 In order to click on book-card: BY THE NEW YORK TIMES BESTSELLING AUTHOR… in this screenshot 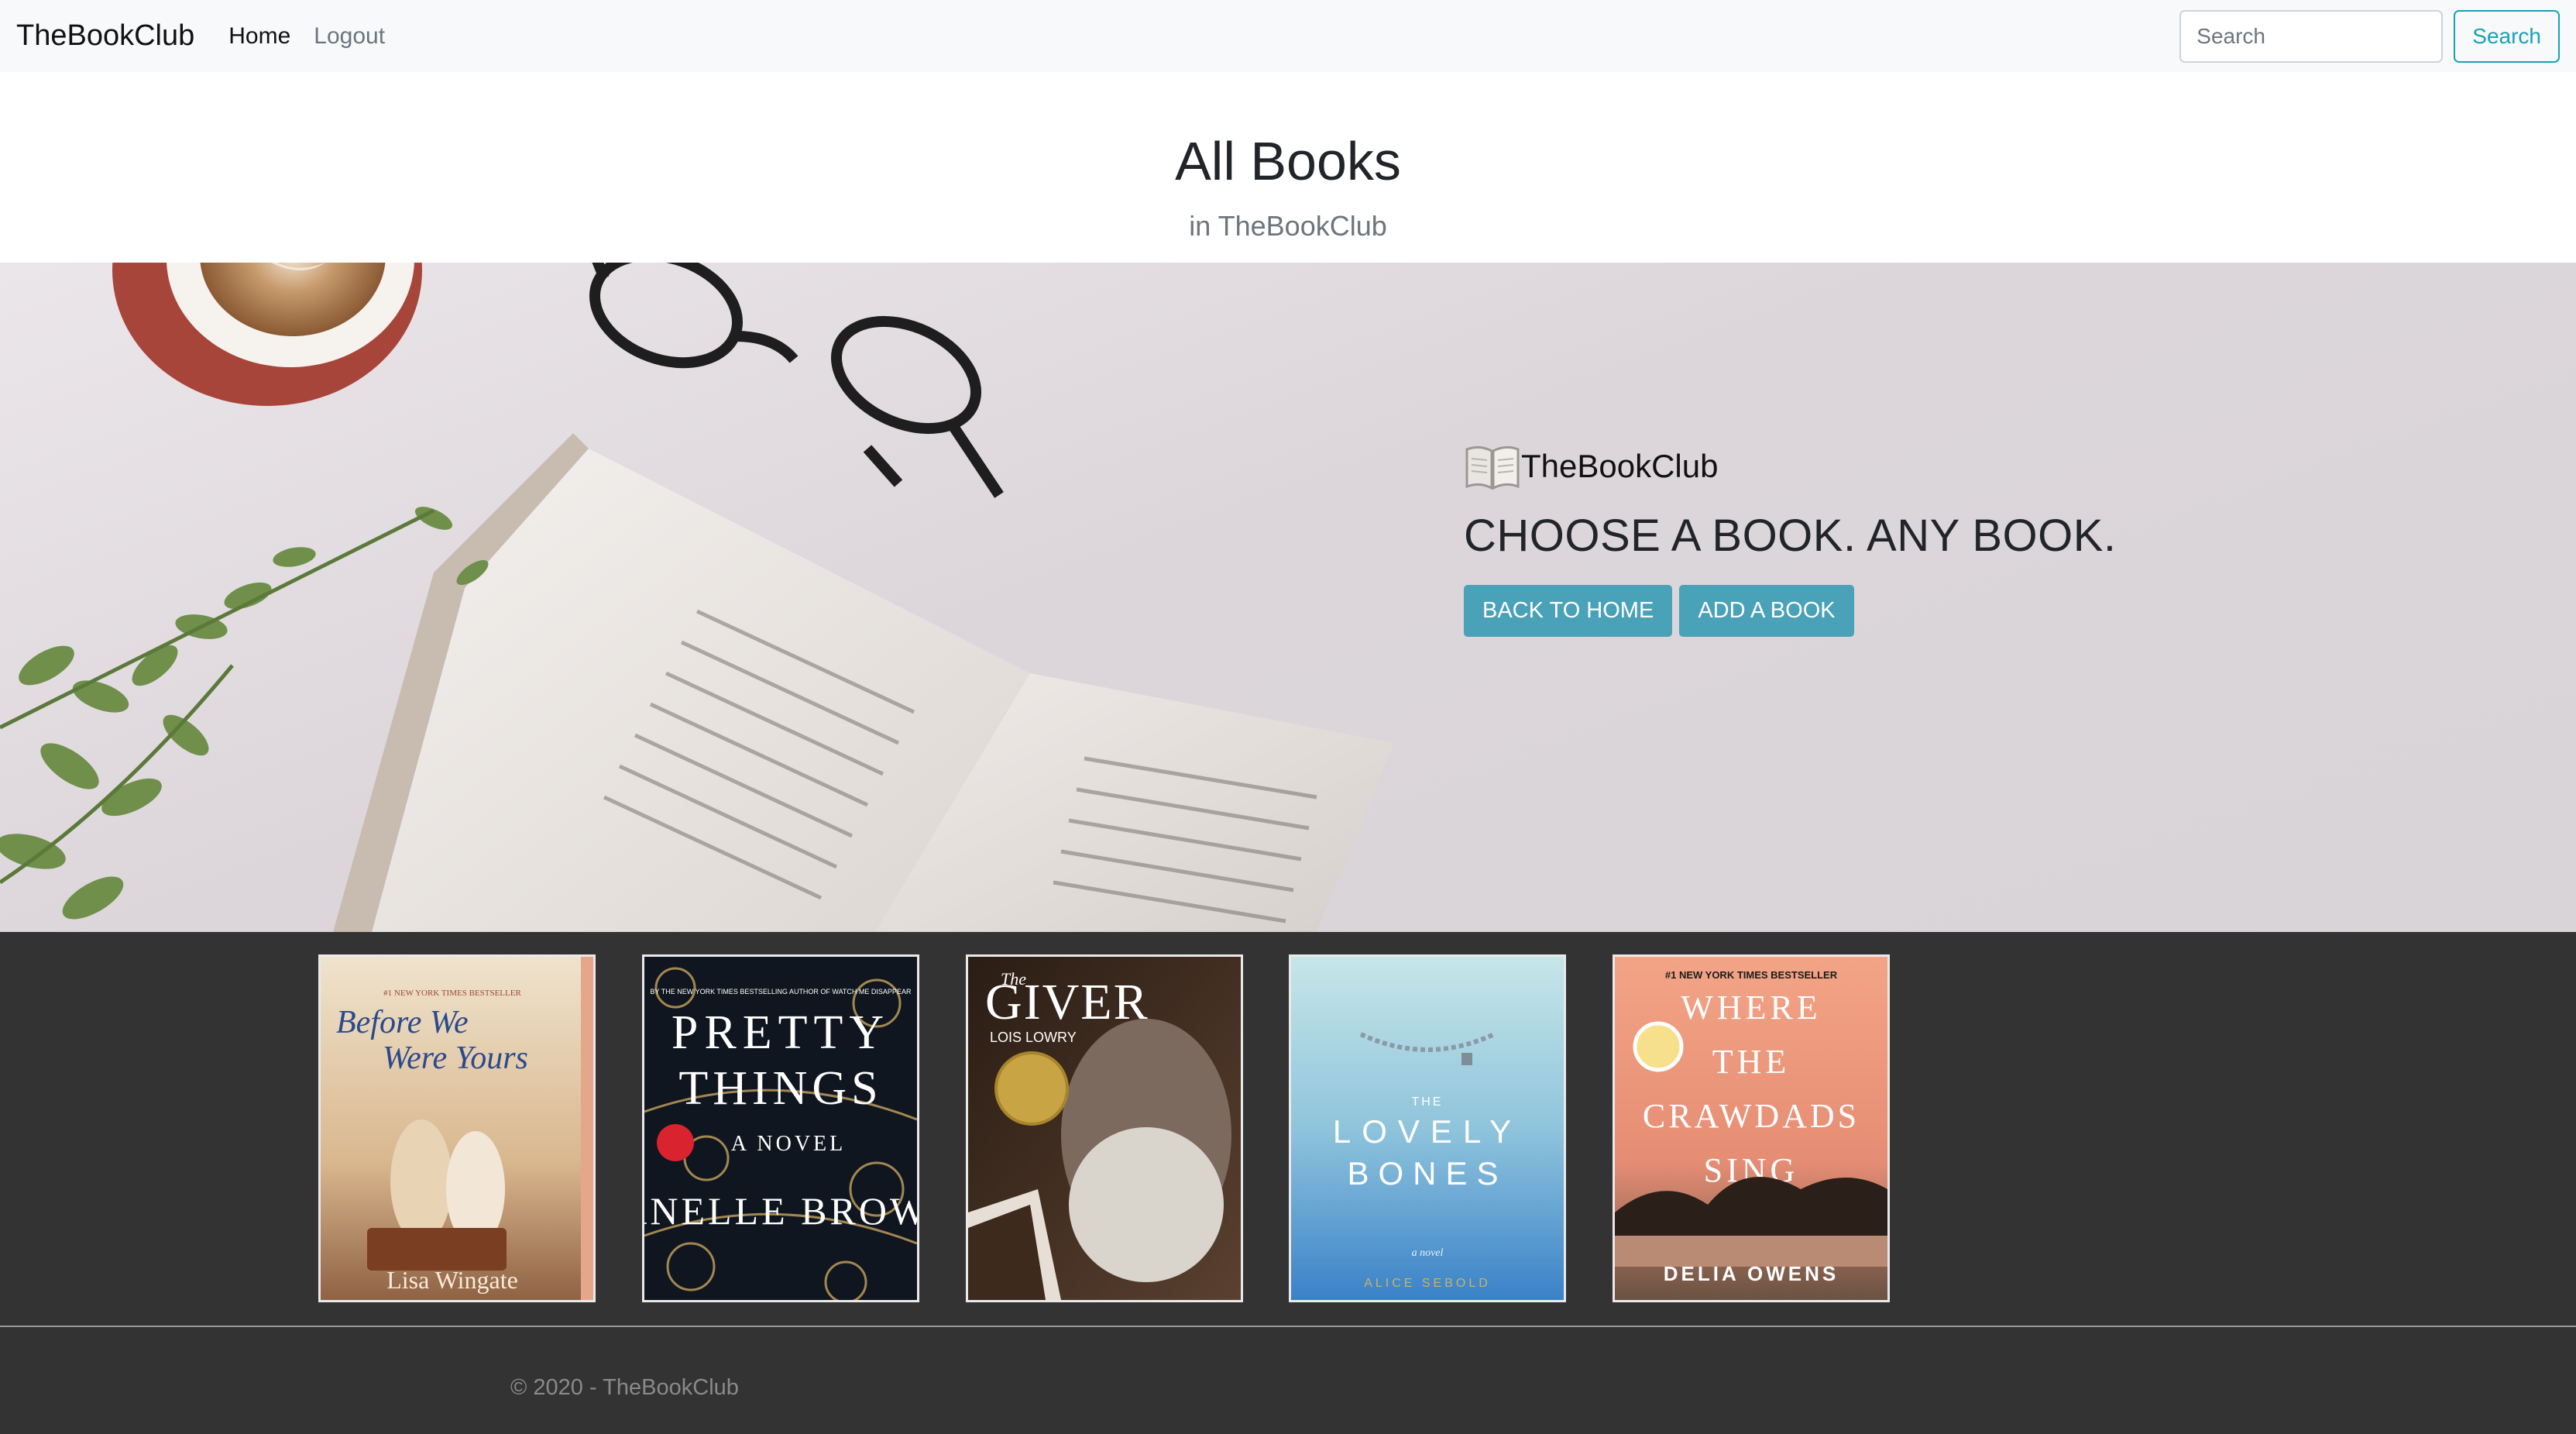, I will do `click(780, 1128)`.